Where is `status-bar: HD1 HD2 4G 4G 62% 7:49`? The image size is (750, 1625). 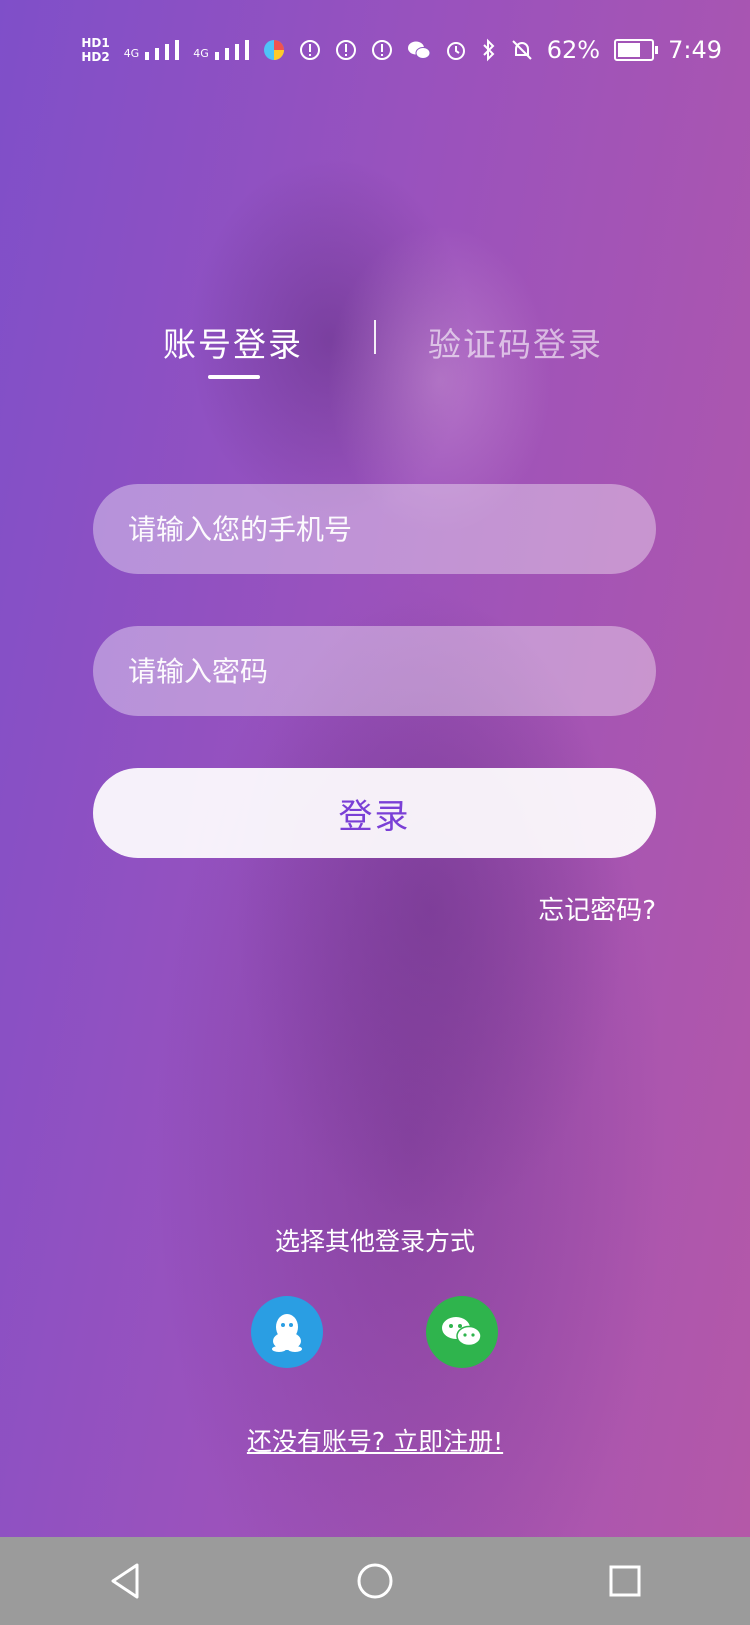
status-bar: HD1 HD2 4G 4G 62% 7:49 is located at coordinates (375, 50).